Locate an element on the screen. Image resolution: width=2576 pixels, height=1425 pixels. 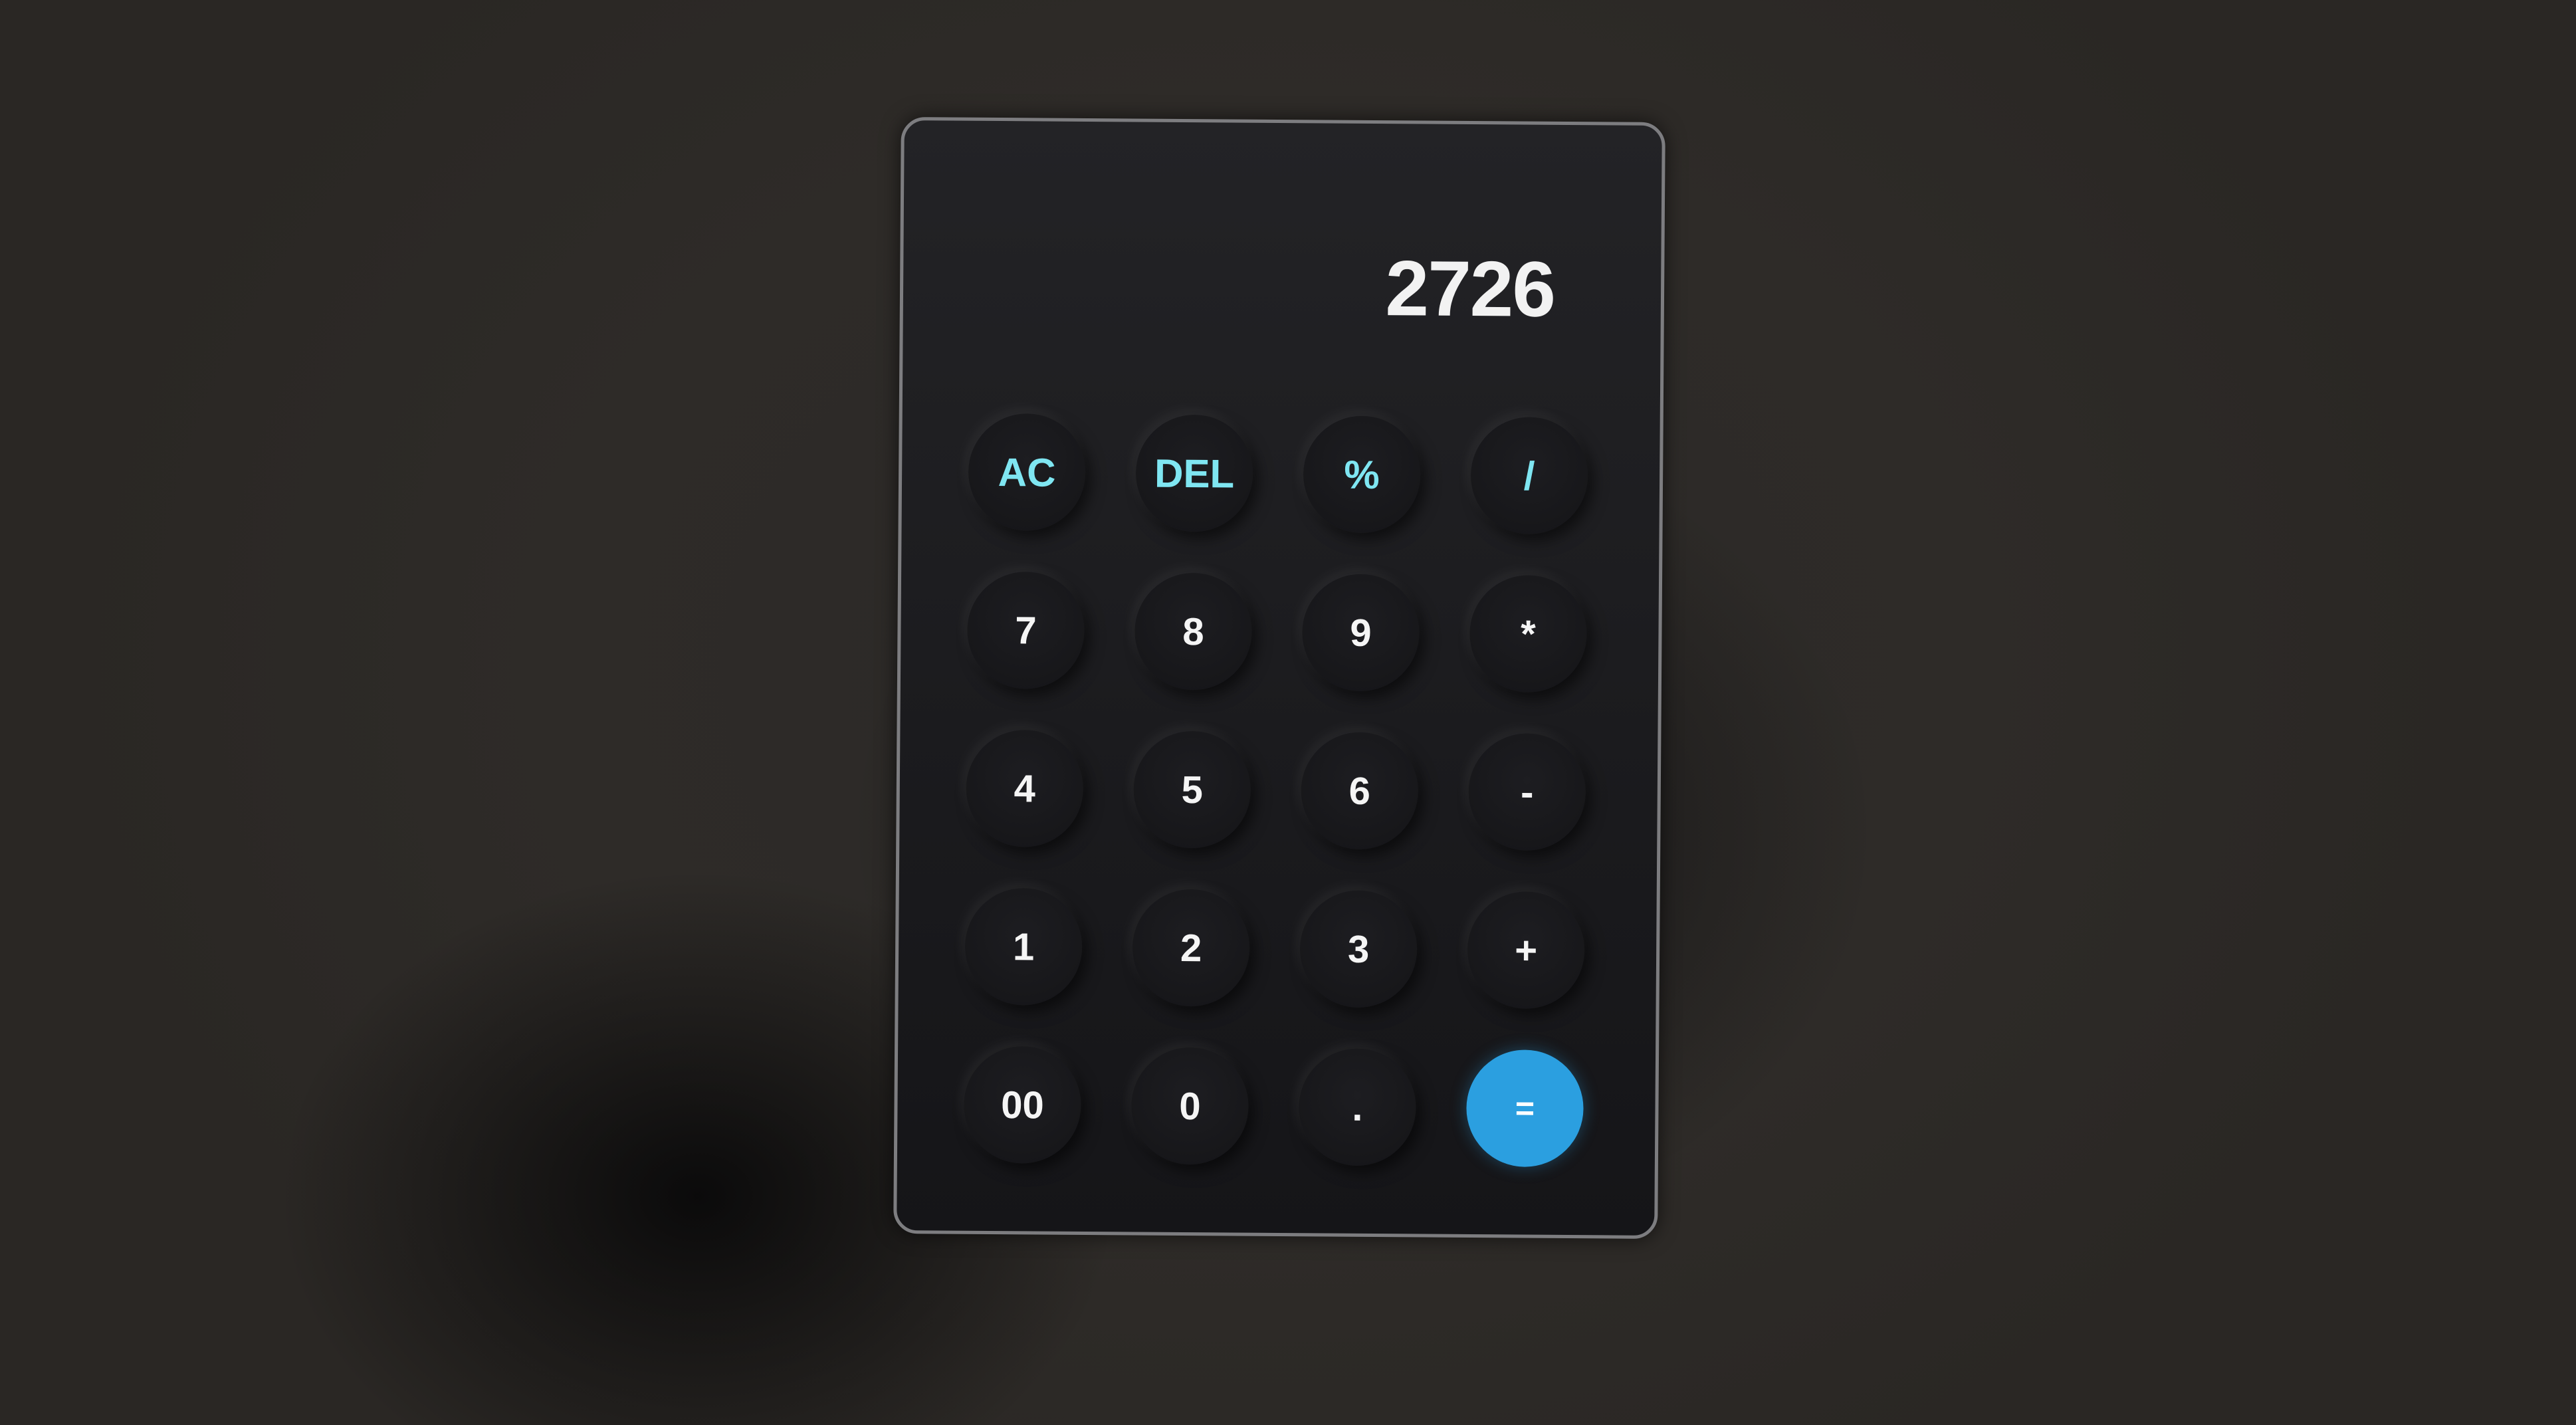
plus-button: + is located at coordinates (1526, 950).